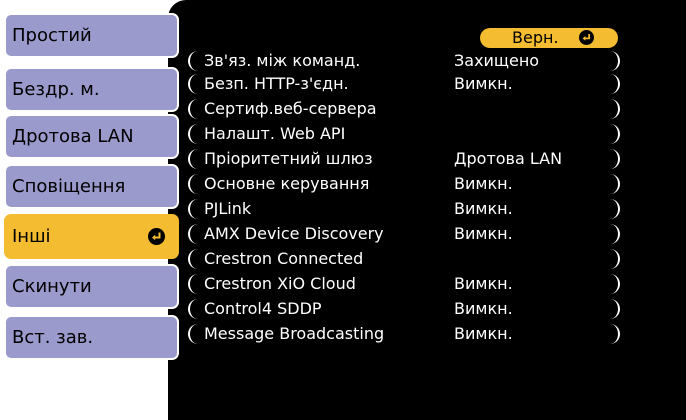 The image size is (686, 420). What do you see at coordinates (53, 337) in the screenshot?
I see `sidebar-item-label: Вст. зав.` at bounding box center [53, 337].